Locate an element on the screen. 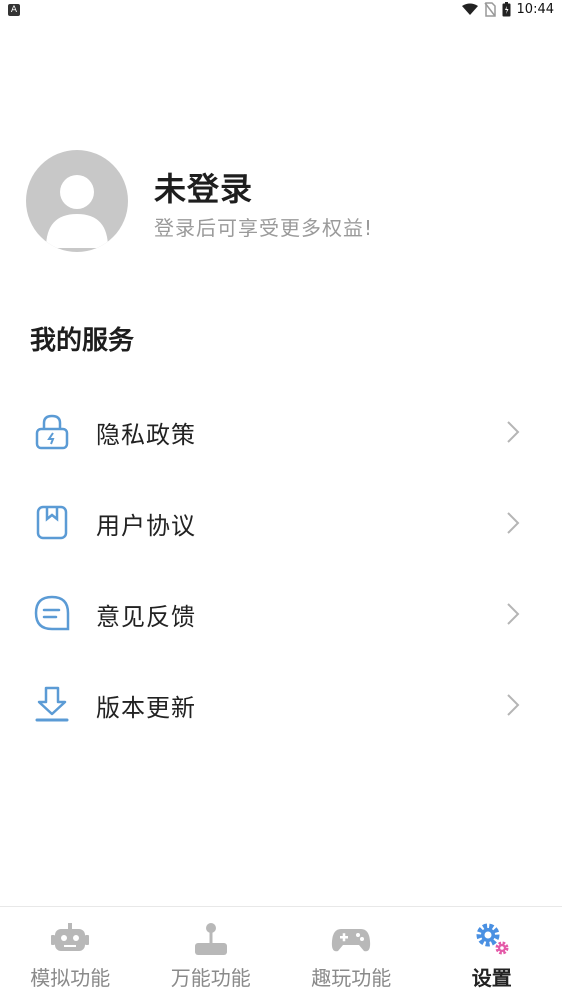 Image resolution: width=562 pixels, height=1001 pixels. status-bar: A 10:44 is located at coordinates (281, 11).